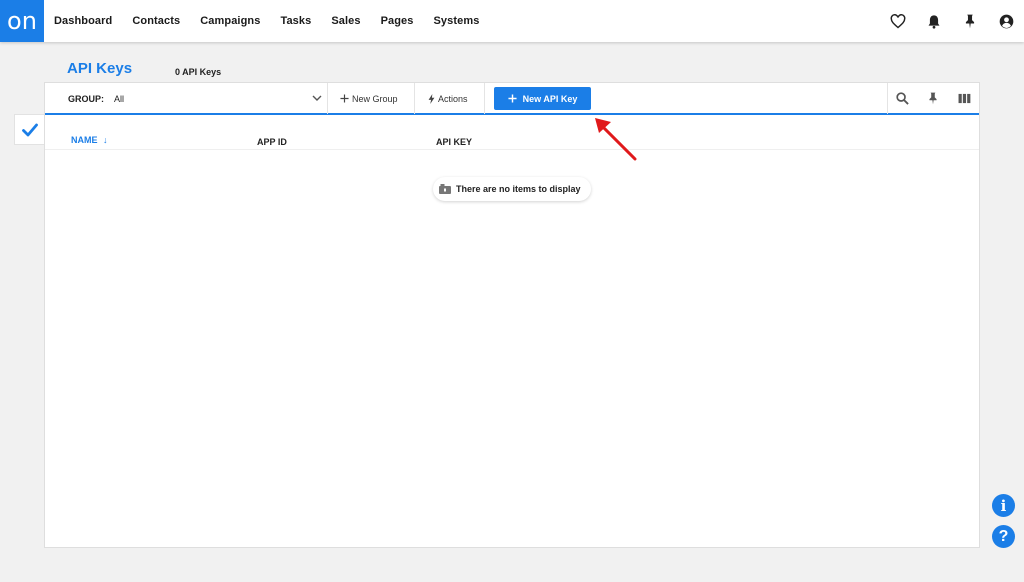  Describe the element at coordinates (445, 189) in the screenshot. I see `empty-box-icon` at that location.